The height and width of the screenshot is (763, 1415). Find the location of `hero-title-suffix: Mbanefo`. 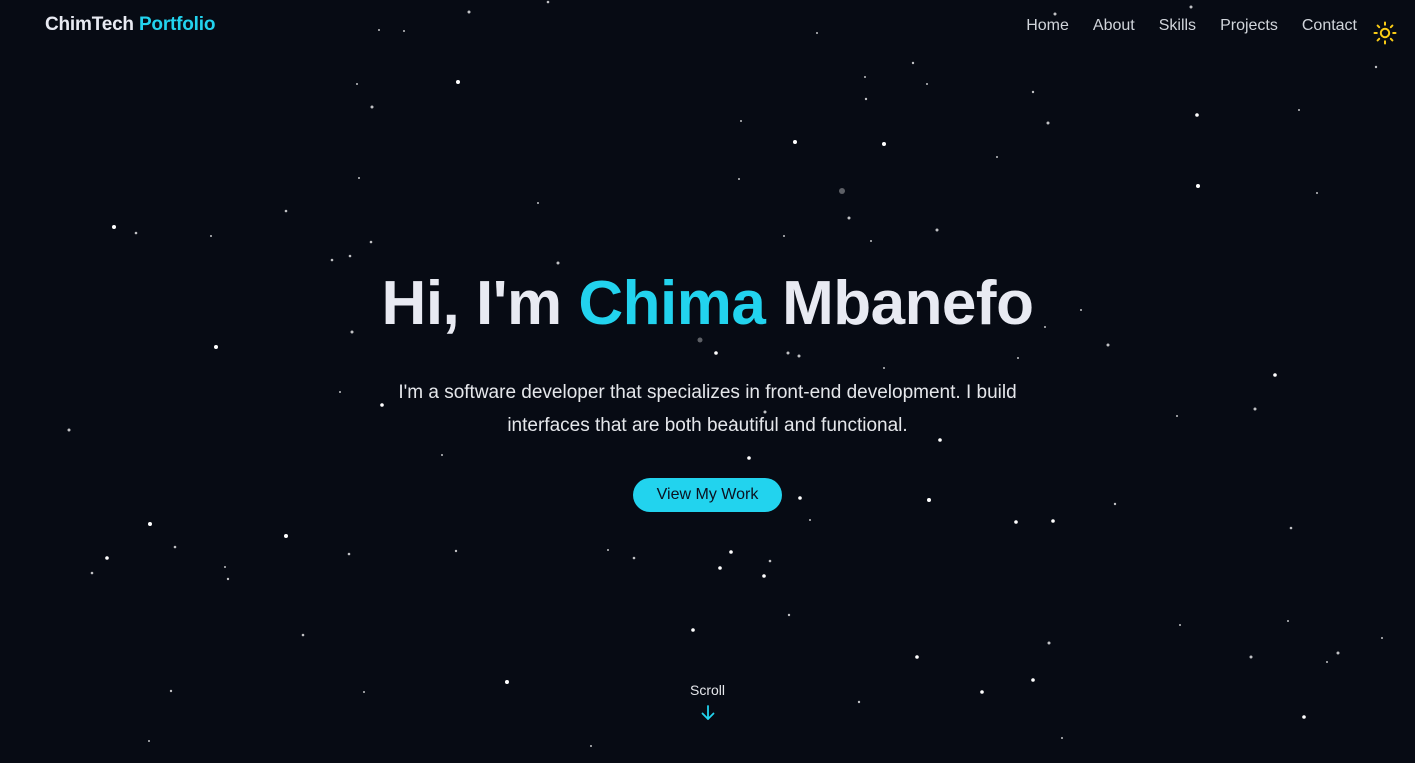

hero-title-suffix: Mbanefo is located at coordinates (908, 303).